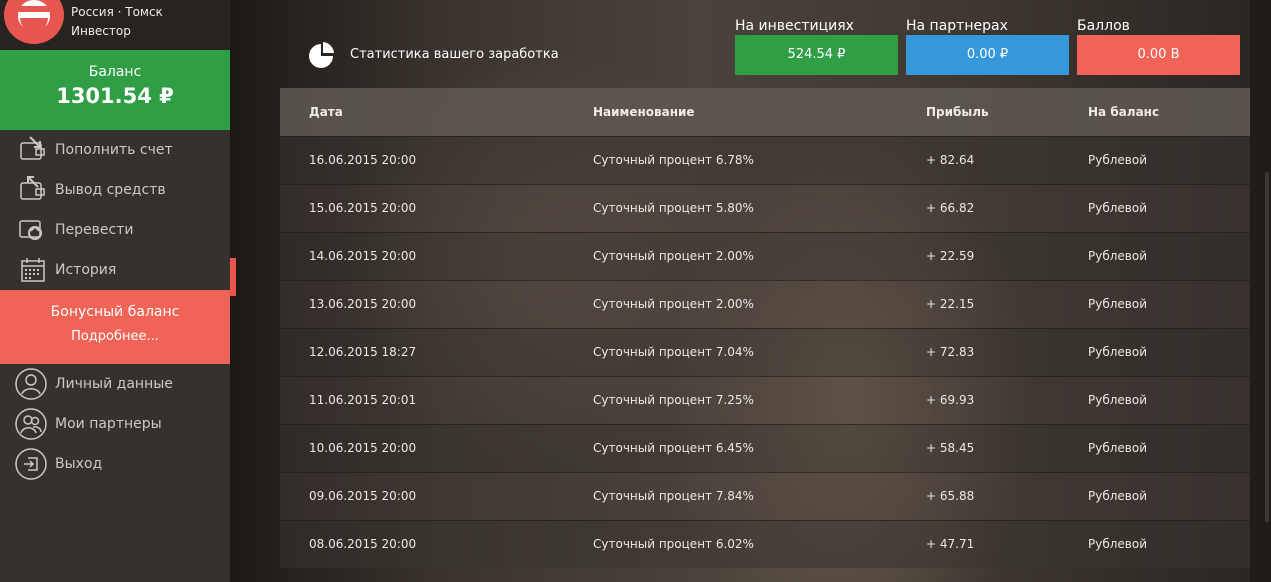 This screenshot has width=1271, height=582. Describe the element at coordinates (978, 255) in the screenshot. I see `cell-profit: + 22.59` at that location.